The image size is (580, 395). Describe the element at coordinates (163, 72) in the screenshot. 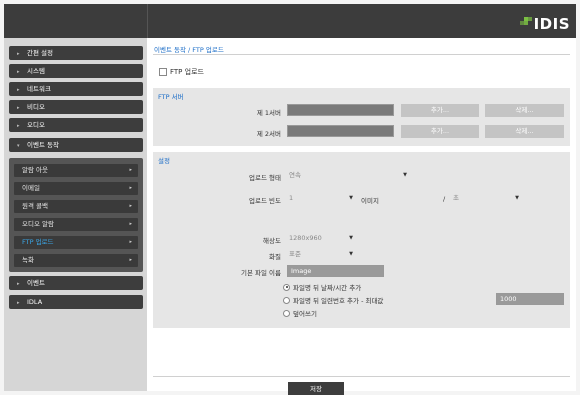

I see `ftp-upload-checkbox` at that location.